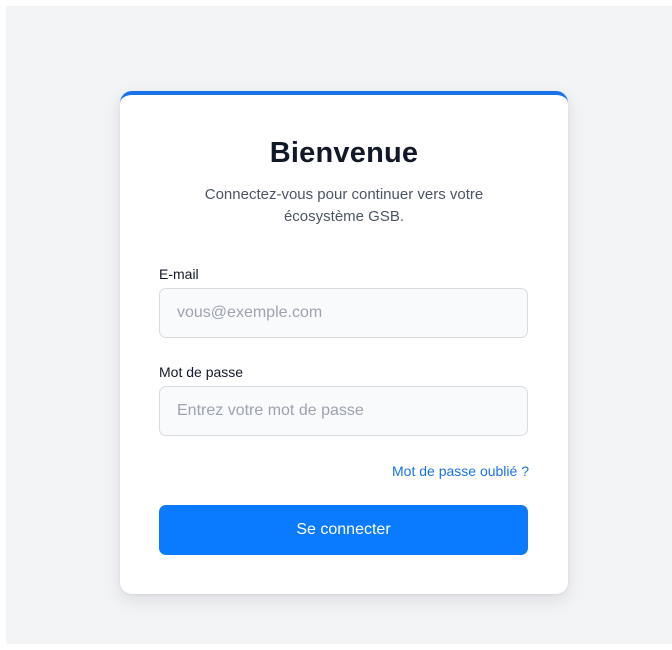  What do you see at coordinates (343, 411) in the screenshot?
I see `password-field` at bounding box center [343, 411].